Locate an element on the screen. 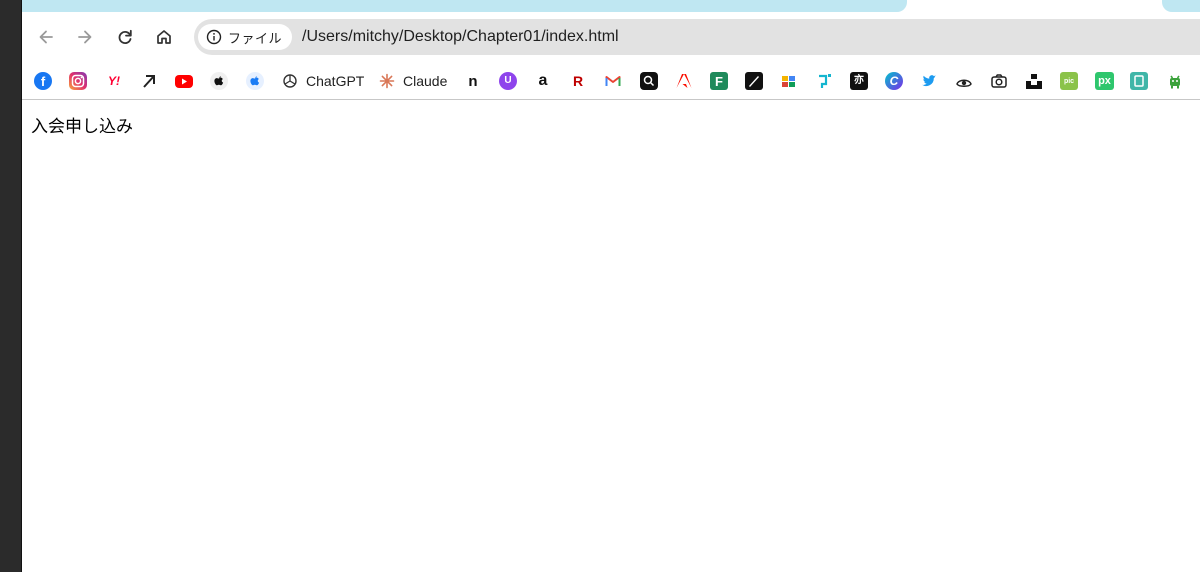 This screenshot has width=1200, height=572. instagram-icon is located at coordinates (78, 81).